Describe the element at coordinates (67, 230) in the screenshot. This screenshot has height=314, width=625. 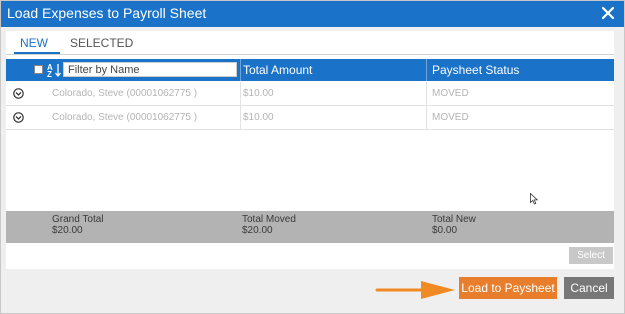
I see `grand-total-value: $20.00` at that location.